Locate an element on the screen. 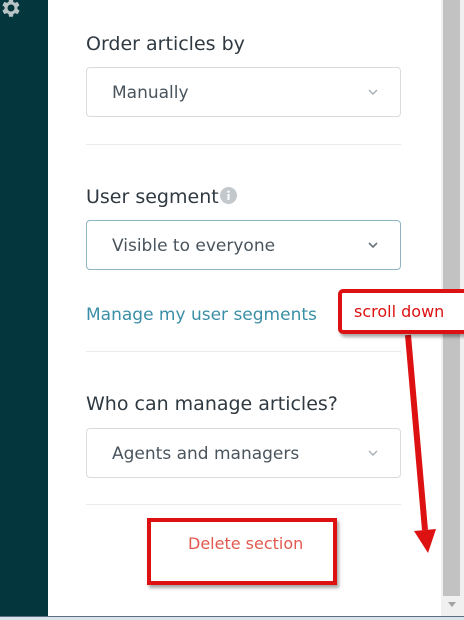  user-segment-label: User segment is located at coordinates (152, 197).